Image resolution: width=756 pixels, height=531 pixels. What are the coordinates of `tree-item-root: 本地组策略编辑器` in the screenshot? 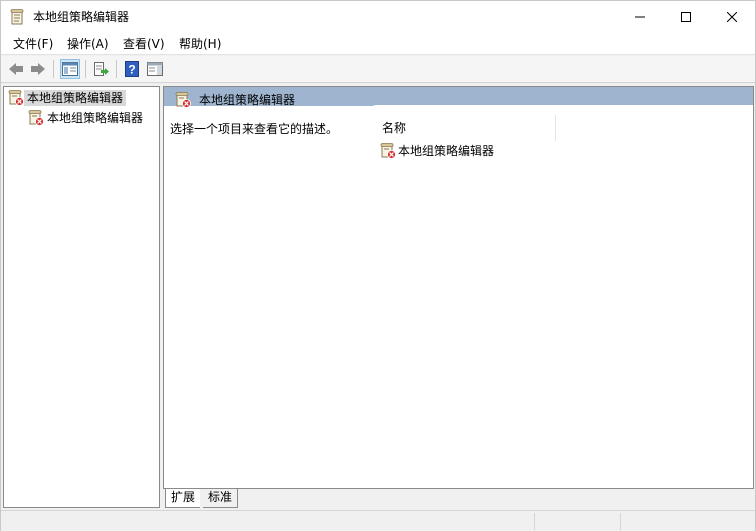 It's located at (67, 98).